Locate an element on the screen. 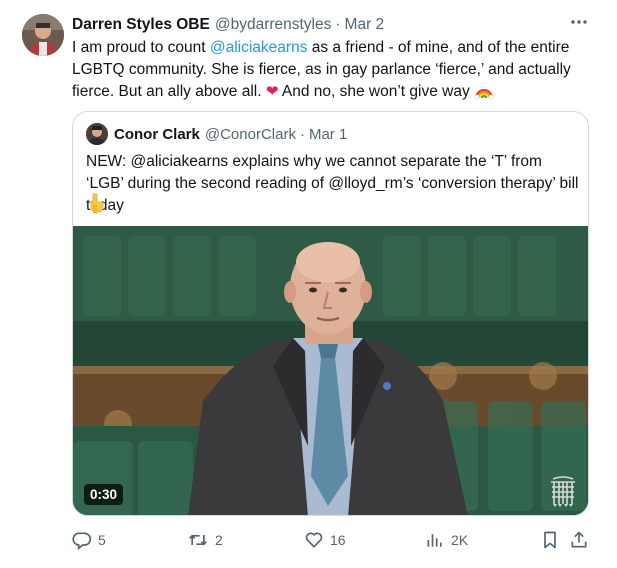 Image resolution: width=617 pixels, height=568 pixels. tweet-text-part: And no, she won’t give way is located at coordinates (376, 91).